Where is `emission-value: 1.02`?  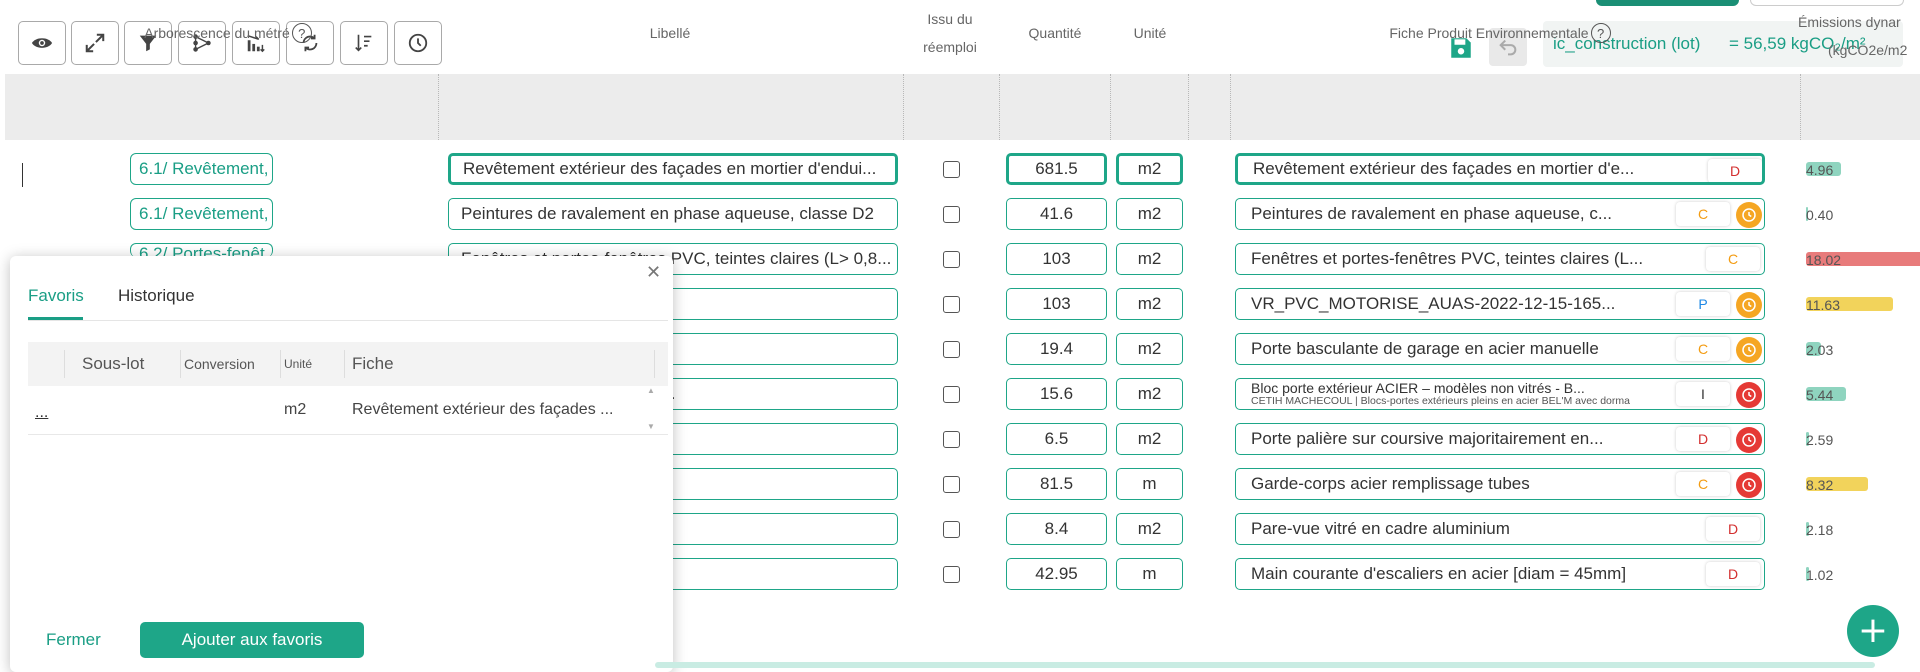
emission-value: 1.02 is located at coordinates (1820, 575).